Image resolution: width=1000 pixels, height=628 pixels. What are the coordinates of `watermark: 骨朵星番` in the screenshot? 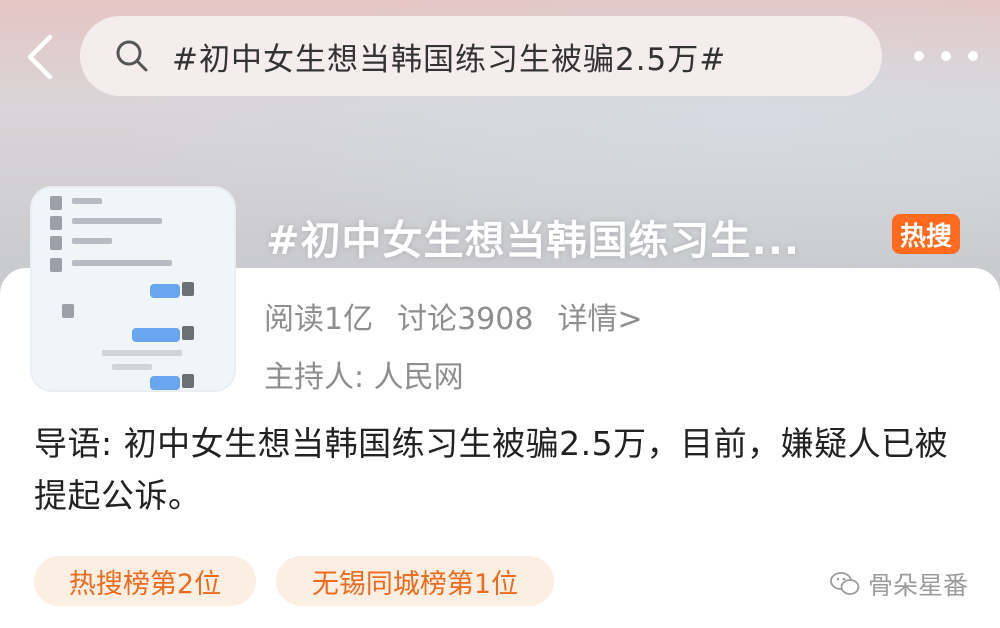 It's located at (899, 584).